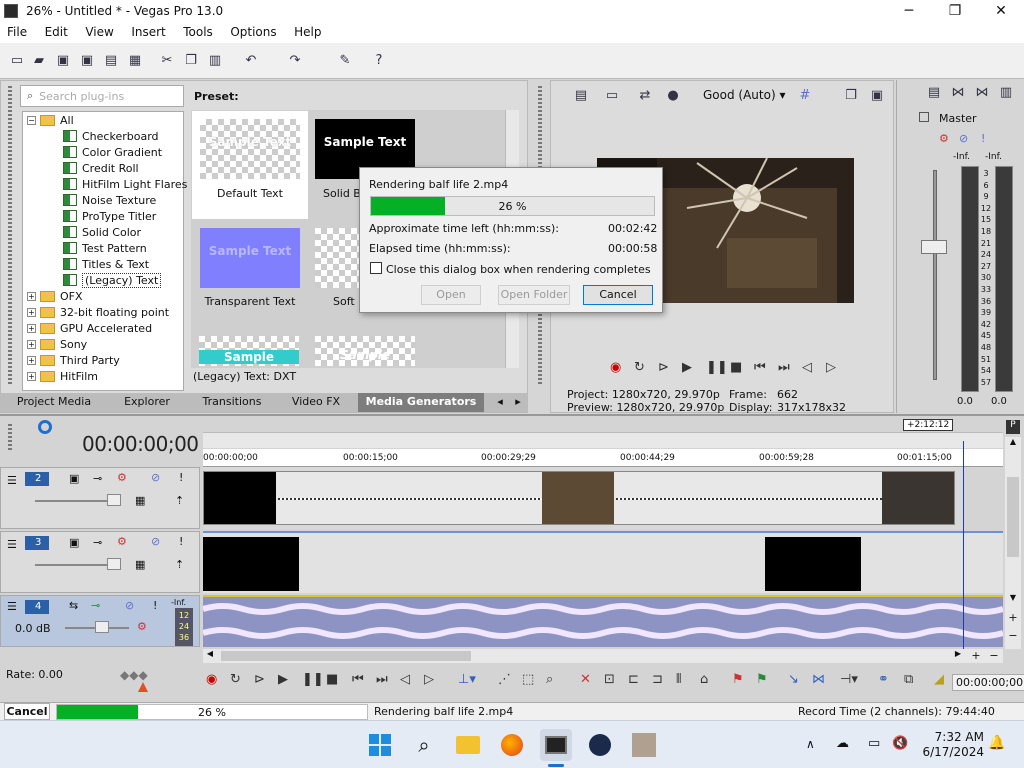 The height and width of the screenshot is (768, 1024). I want to click on preset-default-text: Sample Text Default Text, so click(250, 165).